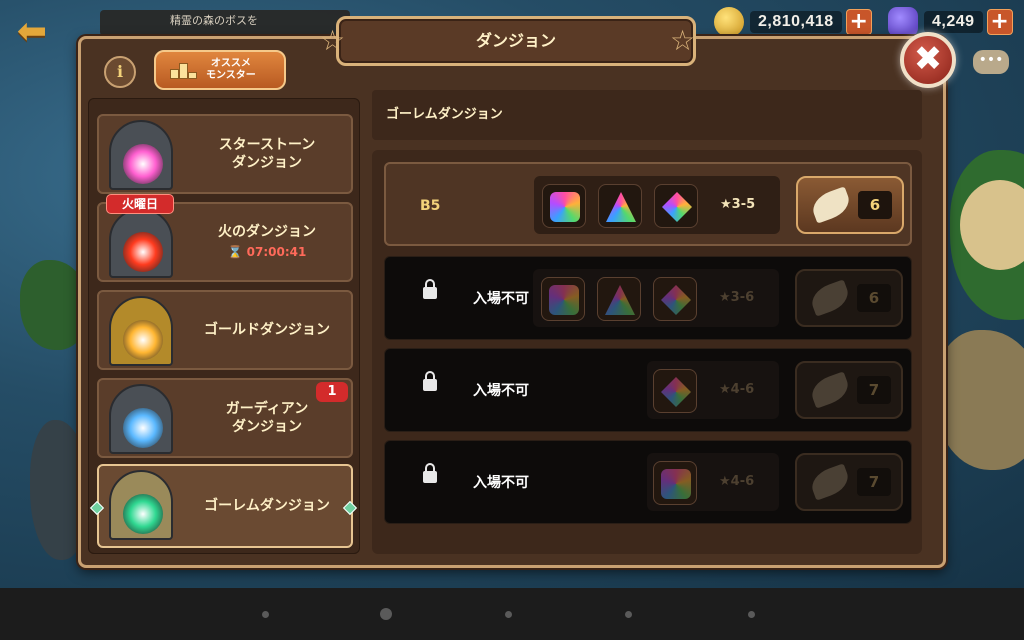 The height and width of the screenshot is (640, 1024). Describe the element at coordinates (444, 114) in the screenshot. I see `selected-dungeon-title: ゴーレムダンジョン` at that location.